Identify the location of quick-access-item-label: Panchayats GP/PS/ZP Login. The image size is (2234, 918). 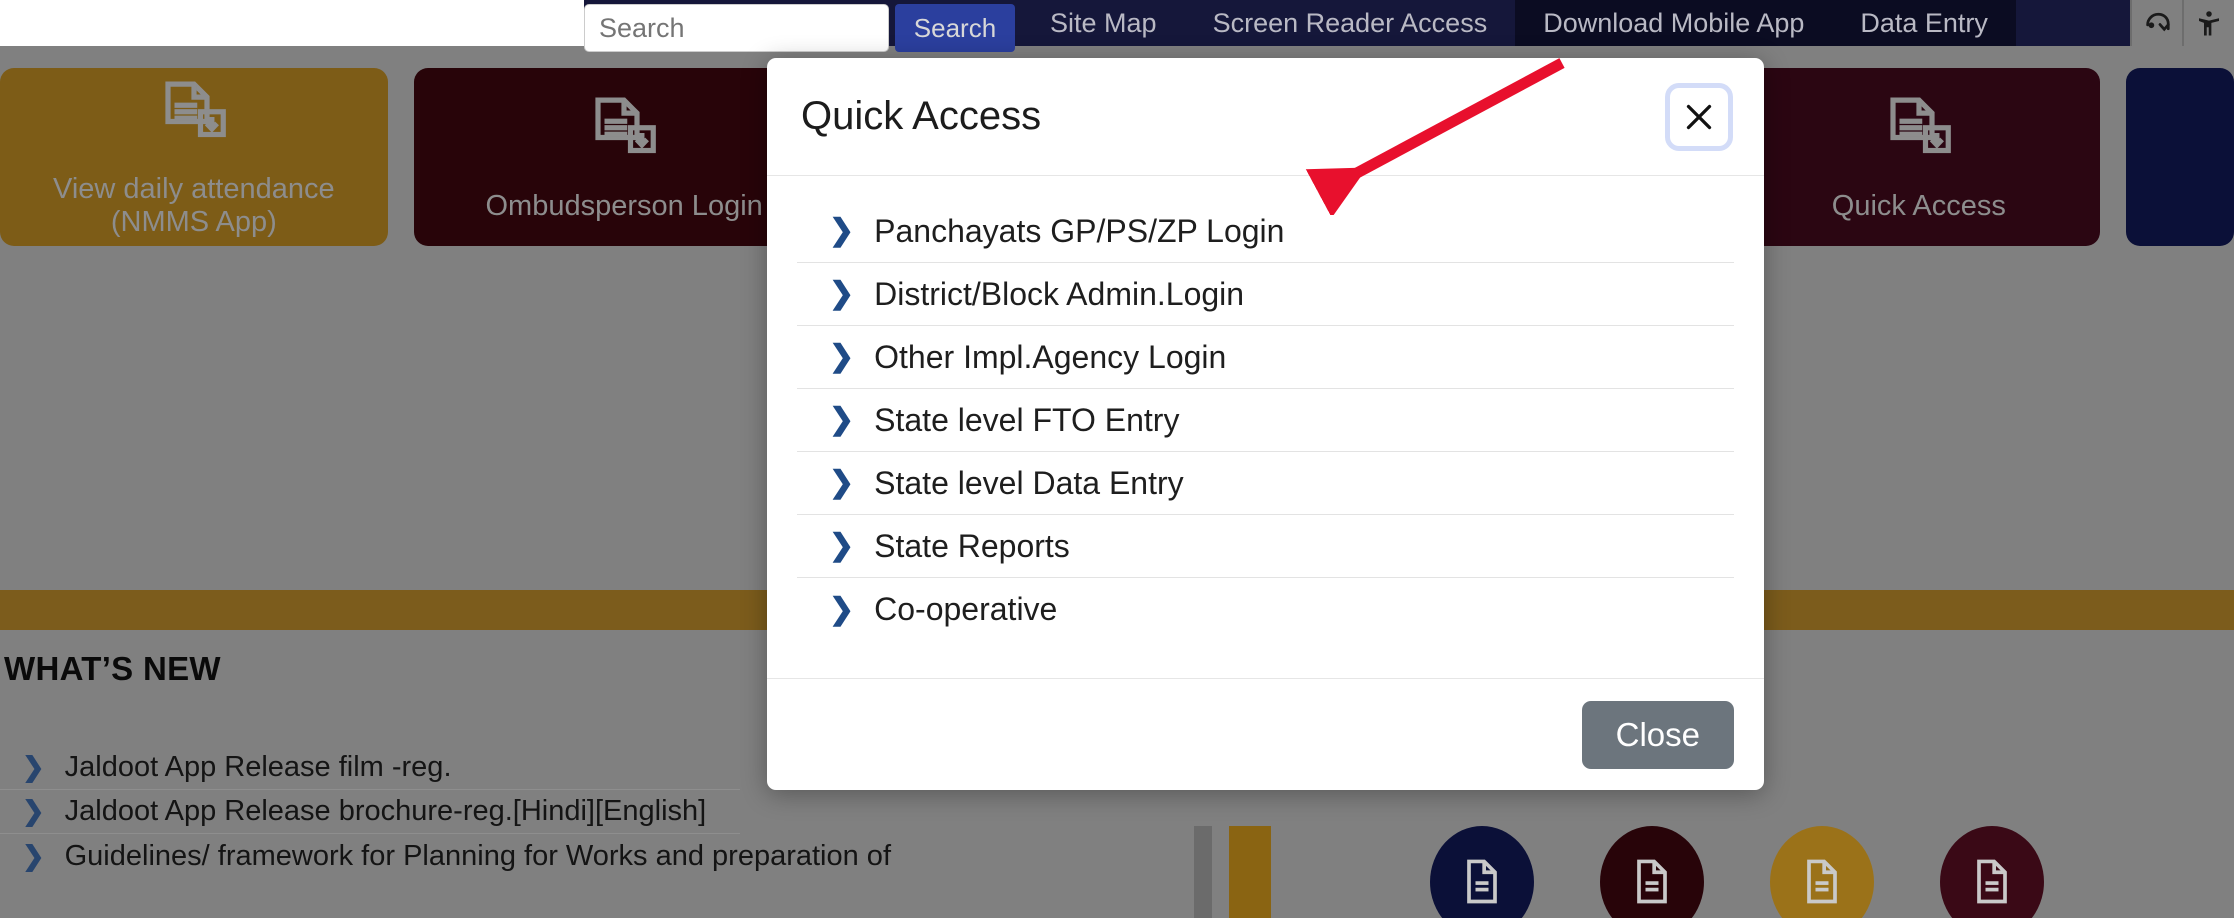
(1079, 230).